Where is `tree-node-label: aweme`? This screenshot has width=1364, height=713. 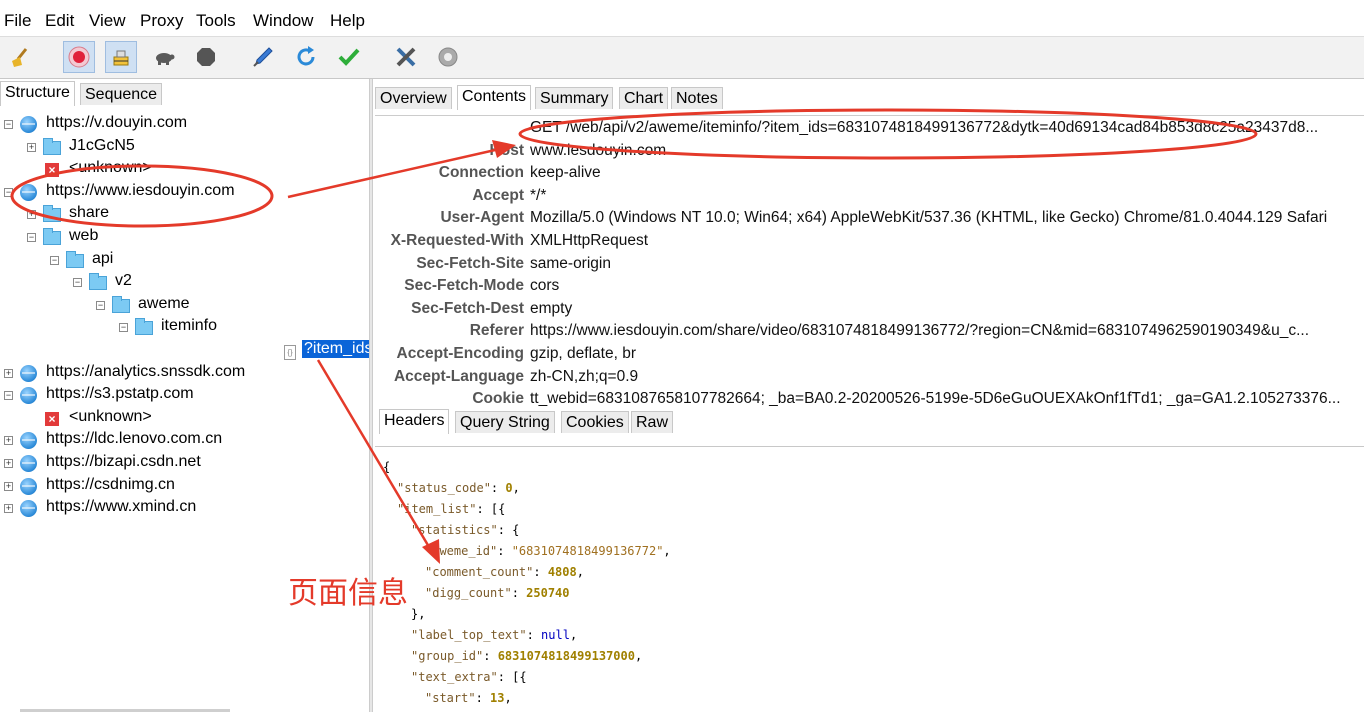
tree-node-label: aweme is located at coordinates (164, 303).